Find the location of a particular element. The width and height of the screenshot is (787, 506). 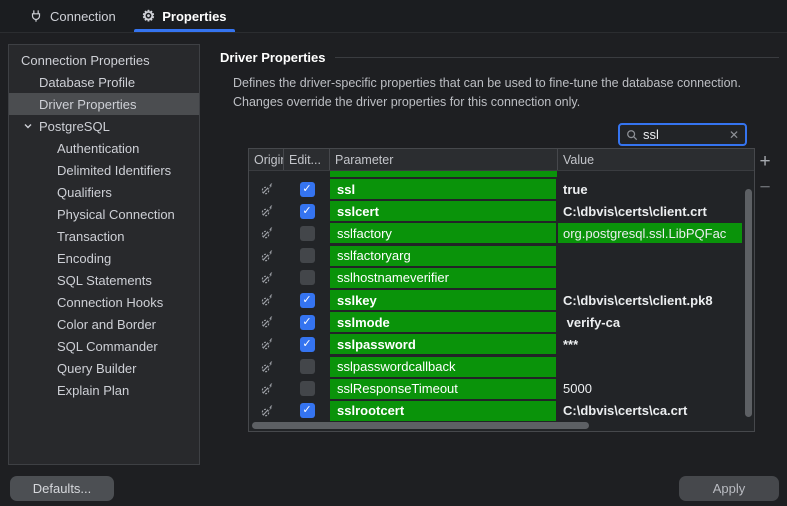

parameter-cell: sslmode is located at coordinates (443, 322).